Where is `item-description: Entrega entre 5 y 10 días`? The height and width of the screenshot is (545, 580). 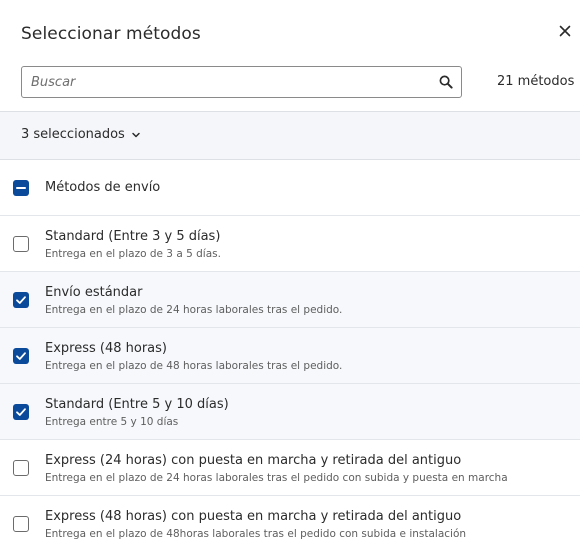 item-description: Entrega entre 5 y 10 días is located at coordinates (112, 422).